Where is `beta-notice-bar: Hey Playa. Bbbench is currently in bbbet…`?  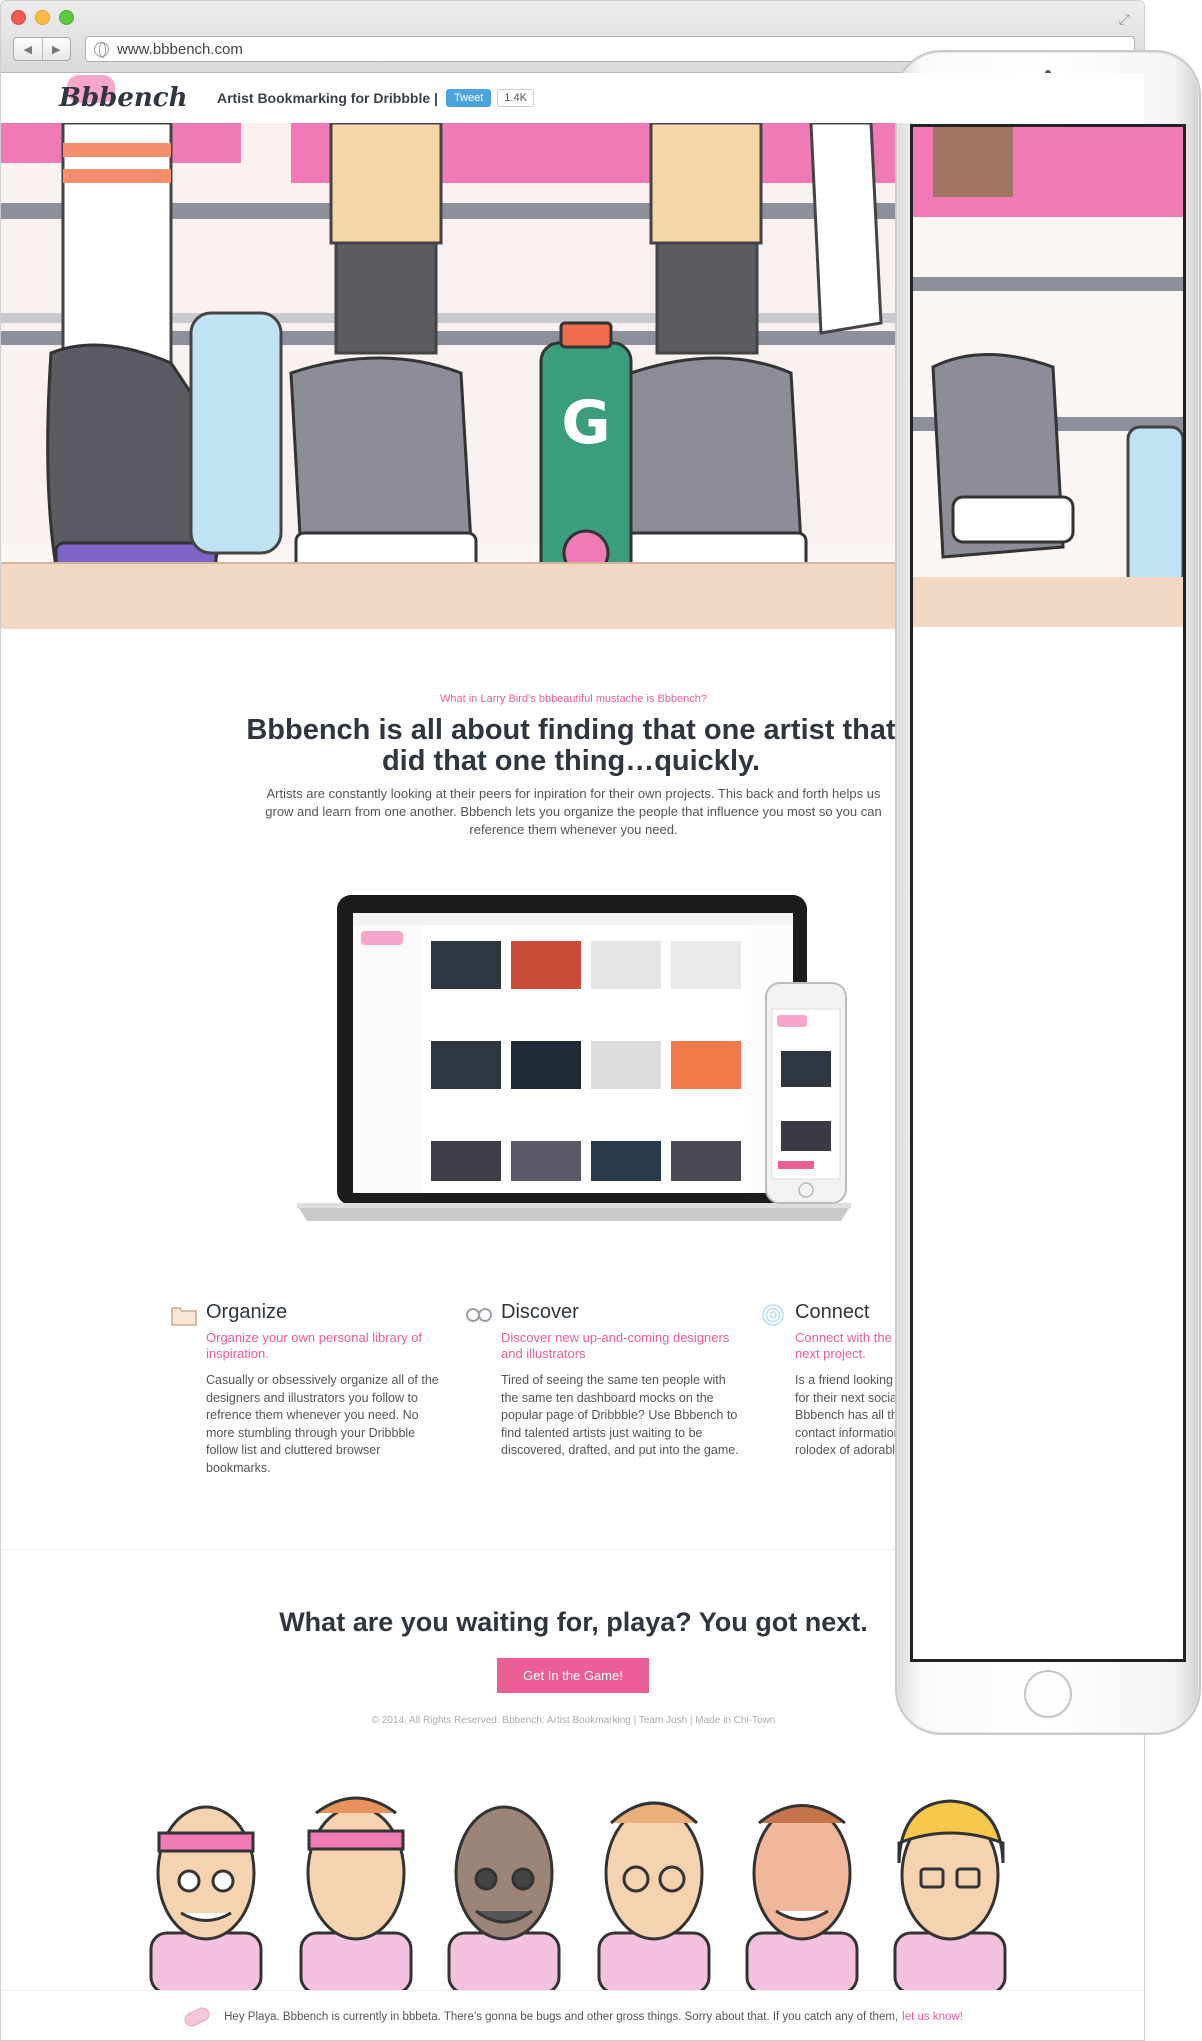 beta-notice-bar: Hey Playa. Bbbench is currently in bbbet… is located at coordinates (572, 2015).